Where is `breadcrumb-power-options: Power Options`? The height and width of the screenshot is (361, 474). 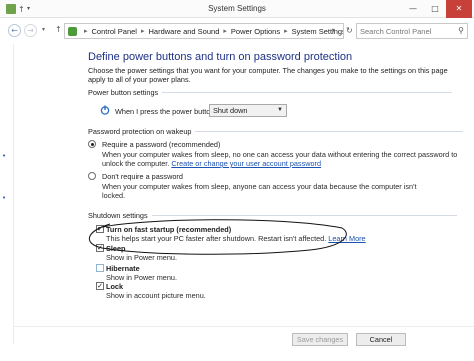 breadcrumb-power-options: Power Options is located at coordinates (255, 31).